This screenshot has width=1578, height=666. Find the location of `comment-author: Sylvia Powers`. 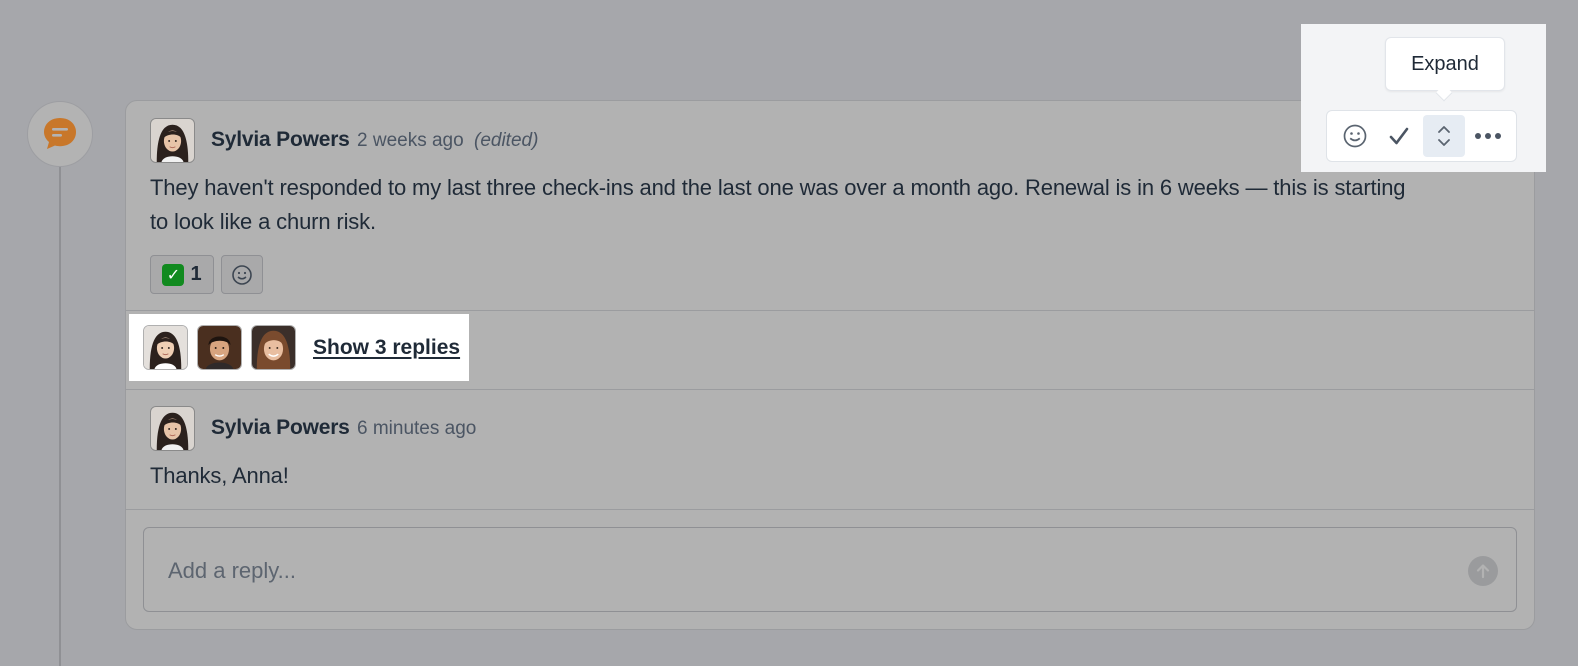

comment-author: Sylvia Powers is located at coordinates (280, 140).